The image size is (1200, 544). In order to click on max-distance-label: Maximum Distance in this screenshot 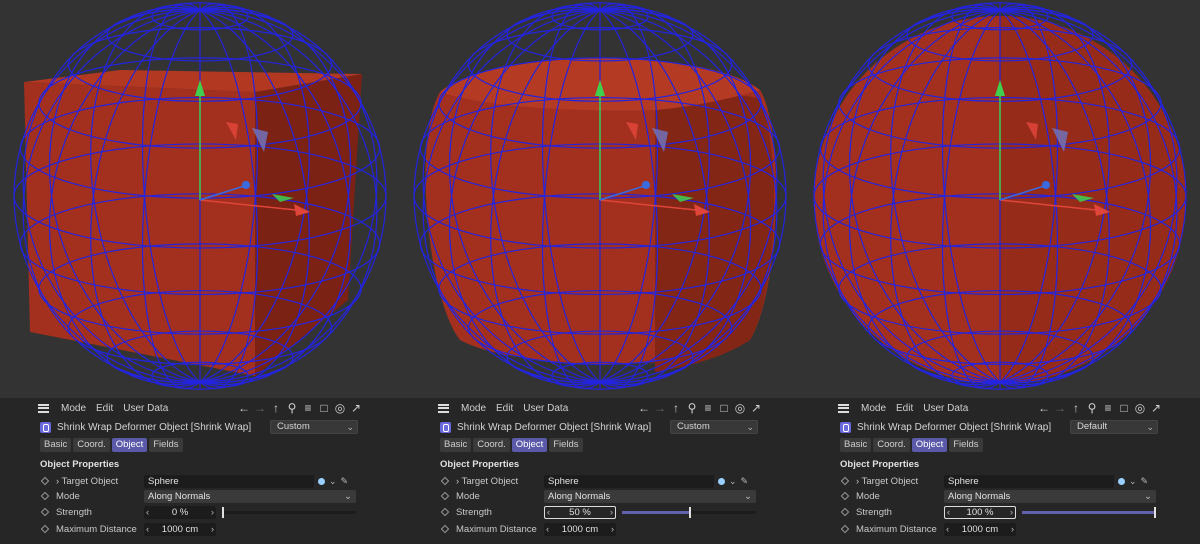, I will do `click(96, 529)`.